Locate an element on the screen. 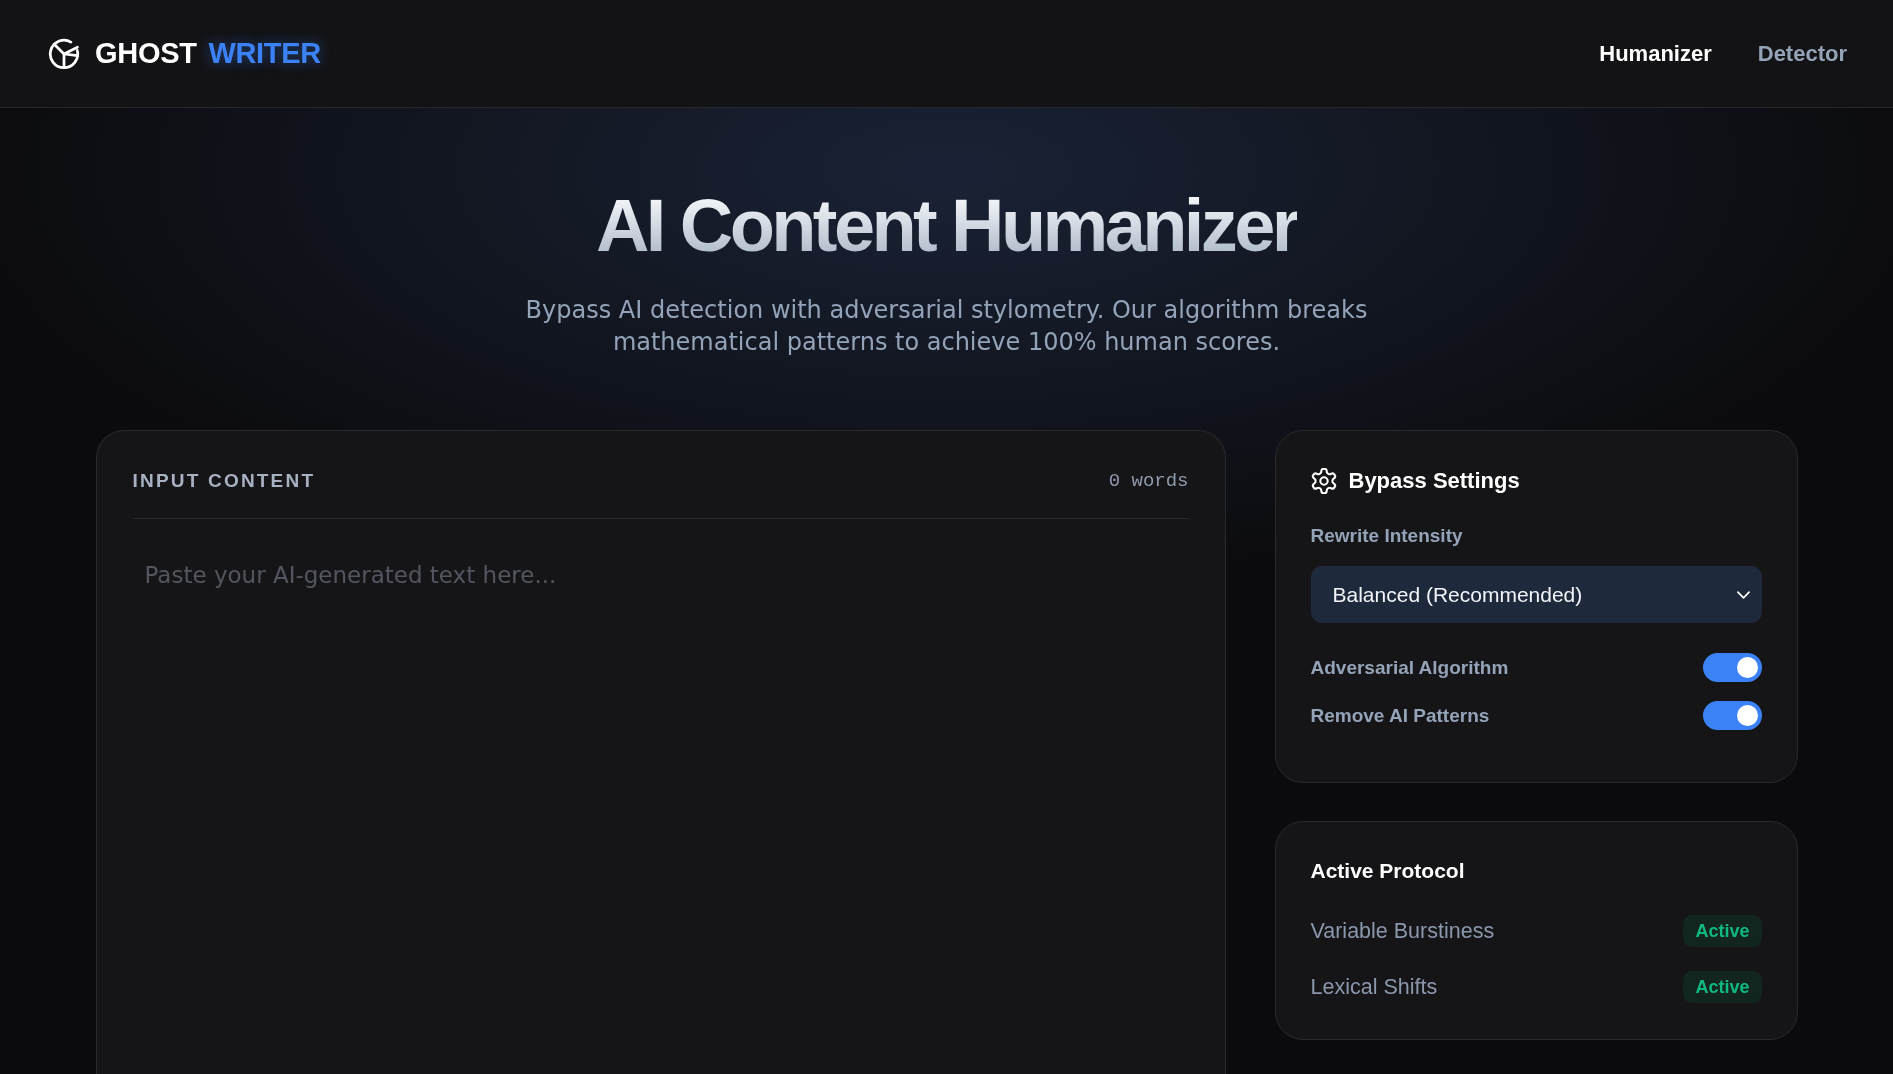 The width and height of the screenshot is (1893, 1074). brand-name: GHOST WRITER is located at coordinates (208, 53).